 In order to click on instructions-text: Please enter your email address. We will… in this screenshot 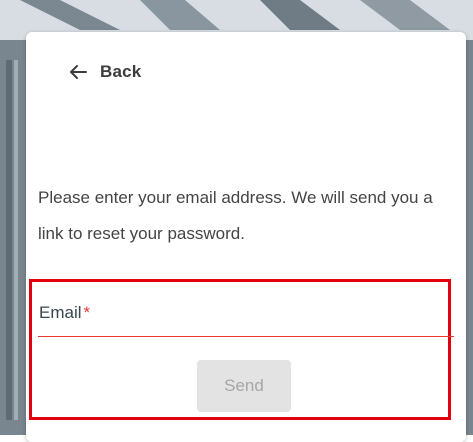, I will do `click(235, 215)`.